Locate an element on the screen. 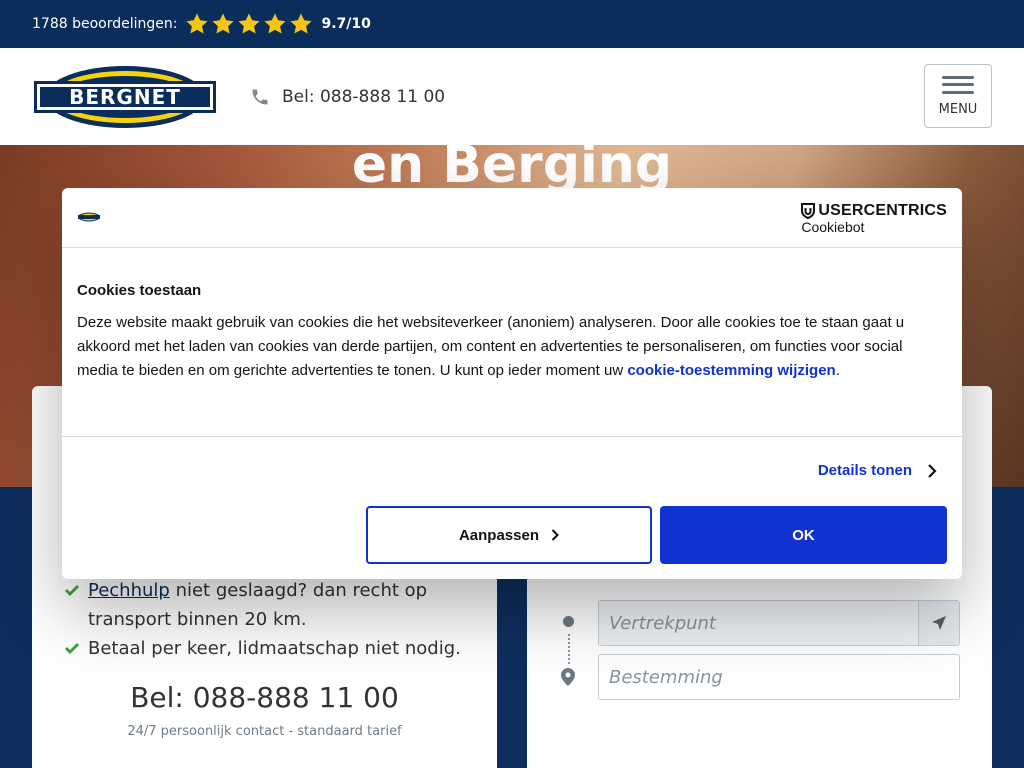 The height and width of the screenshot is (768, 1024). usercentrics-branding: USERCENTRICS Cookiebot is located at coordinates (874, 218).